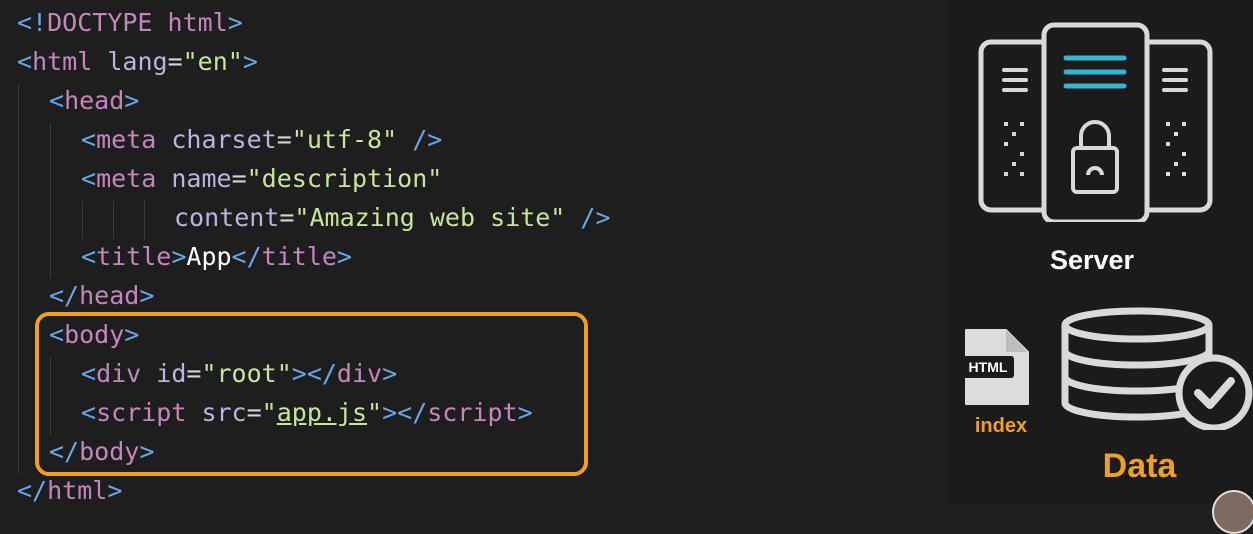 This screenshot has width=1253, height=534. What do you see at coordinates (1092, 260) in the screenshot?
I see `server-label: Server` at bounding box center [1092, 260].